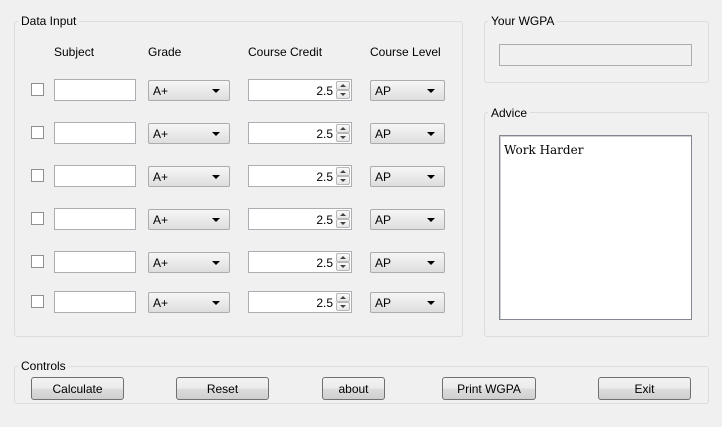 Image resolution: width=722 pixels, height=427 pixels. What do you see at coordinates (49, 21) in the screenshot?
I see `data-input-title: Data Input` at bounding box center [49, 21].